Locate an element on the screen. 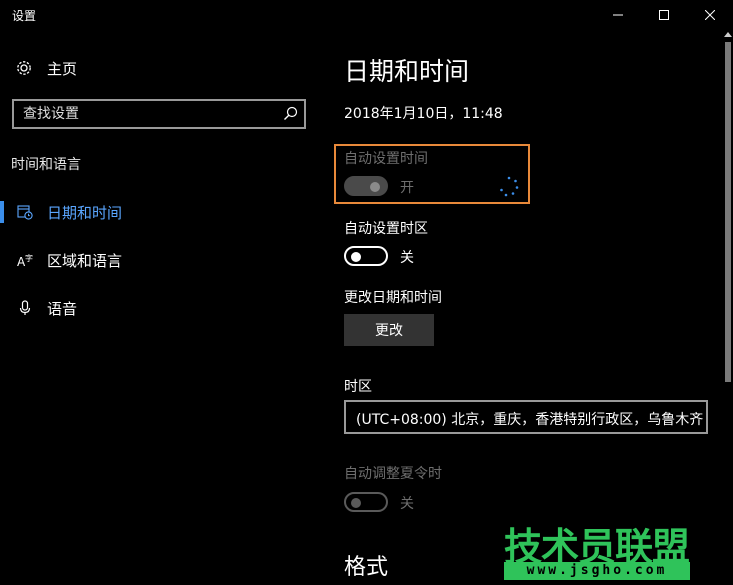 The image size is (733, 585). timezone-label: 时区 is located at coordinates (358, 387).